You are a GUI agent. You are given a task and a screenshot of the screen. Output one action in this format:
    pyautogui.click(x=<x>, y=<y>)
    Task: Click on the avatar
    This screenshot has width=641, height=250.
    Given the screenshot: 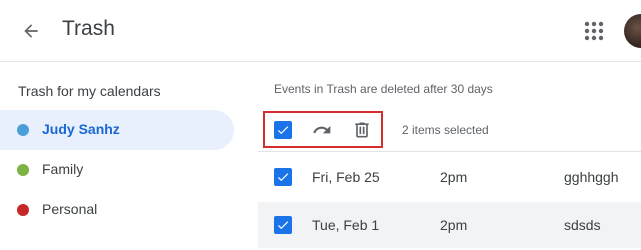 What is the action you would take?
    pyautogui.click(x=632, y=31)
    